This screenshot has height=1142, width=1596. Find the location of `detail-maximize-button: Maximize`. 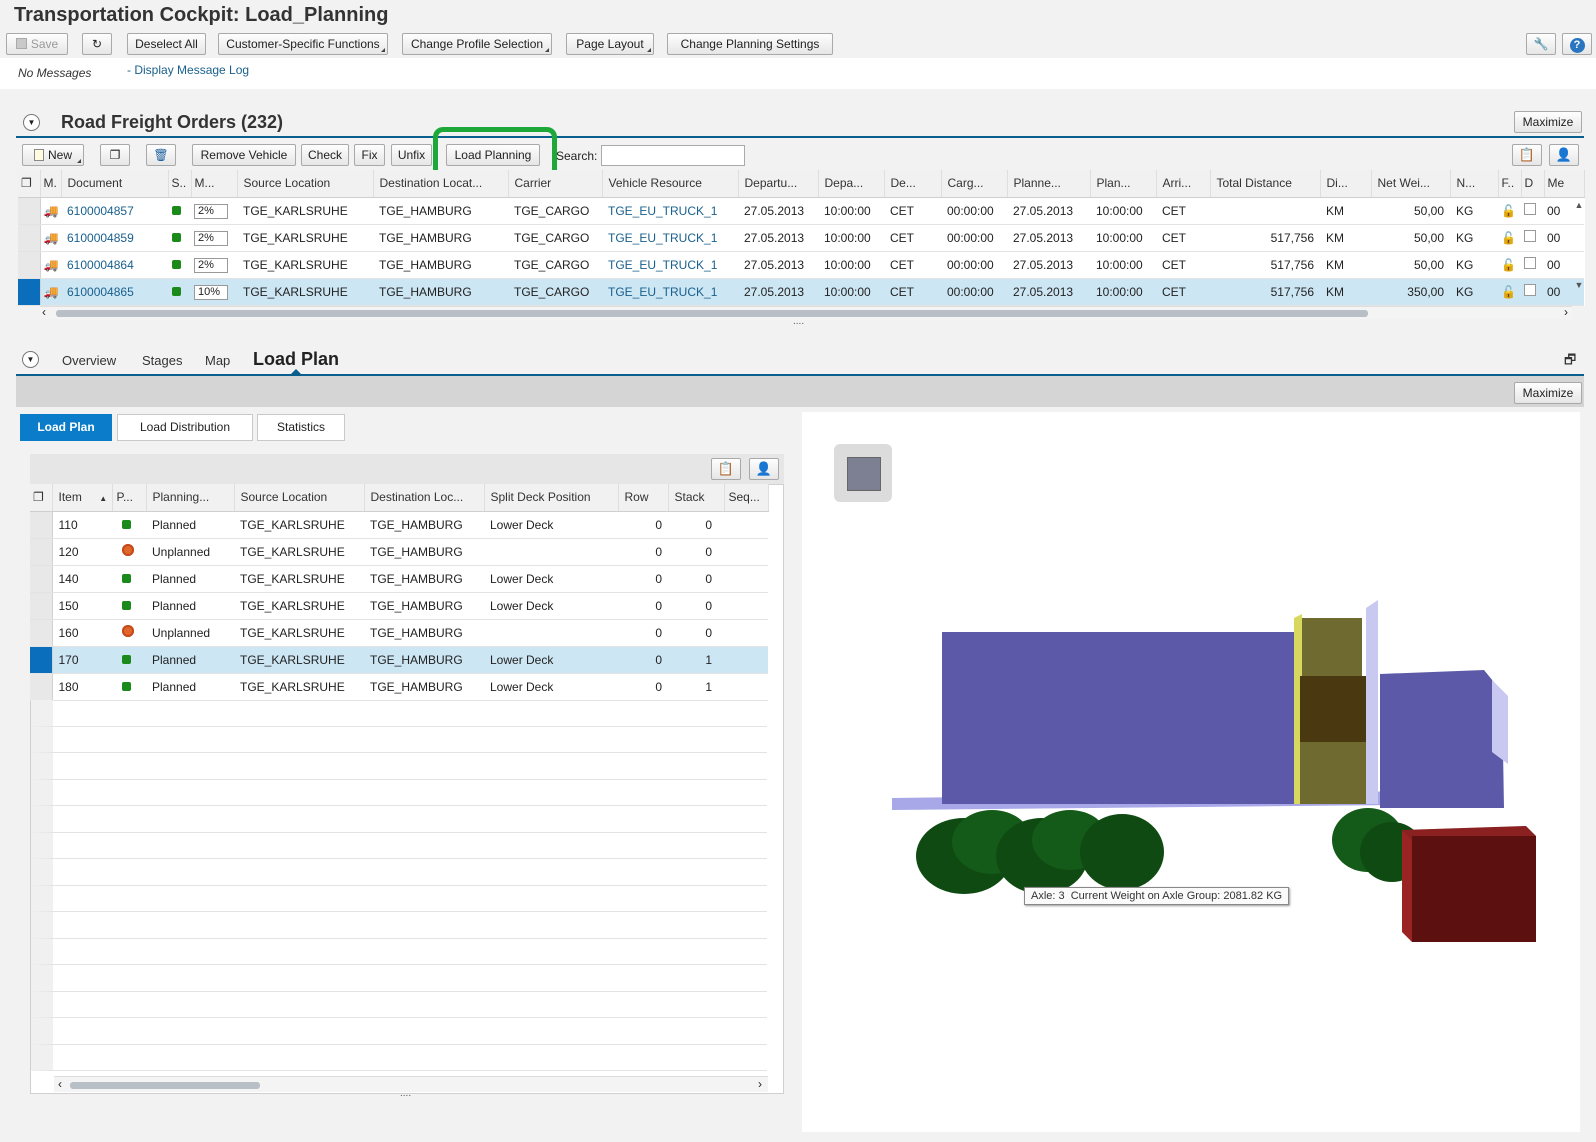

detail-maximize-button: Maximize is located at coordinates (1548, 393).